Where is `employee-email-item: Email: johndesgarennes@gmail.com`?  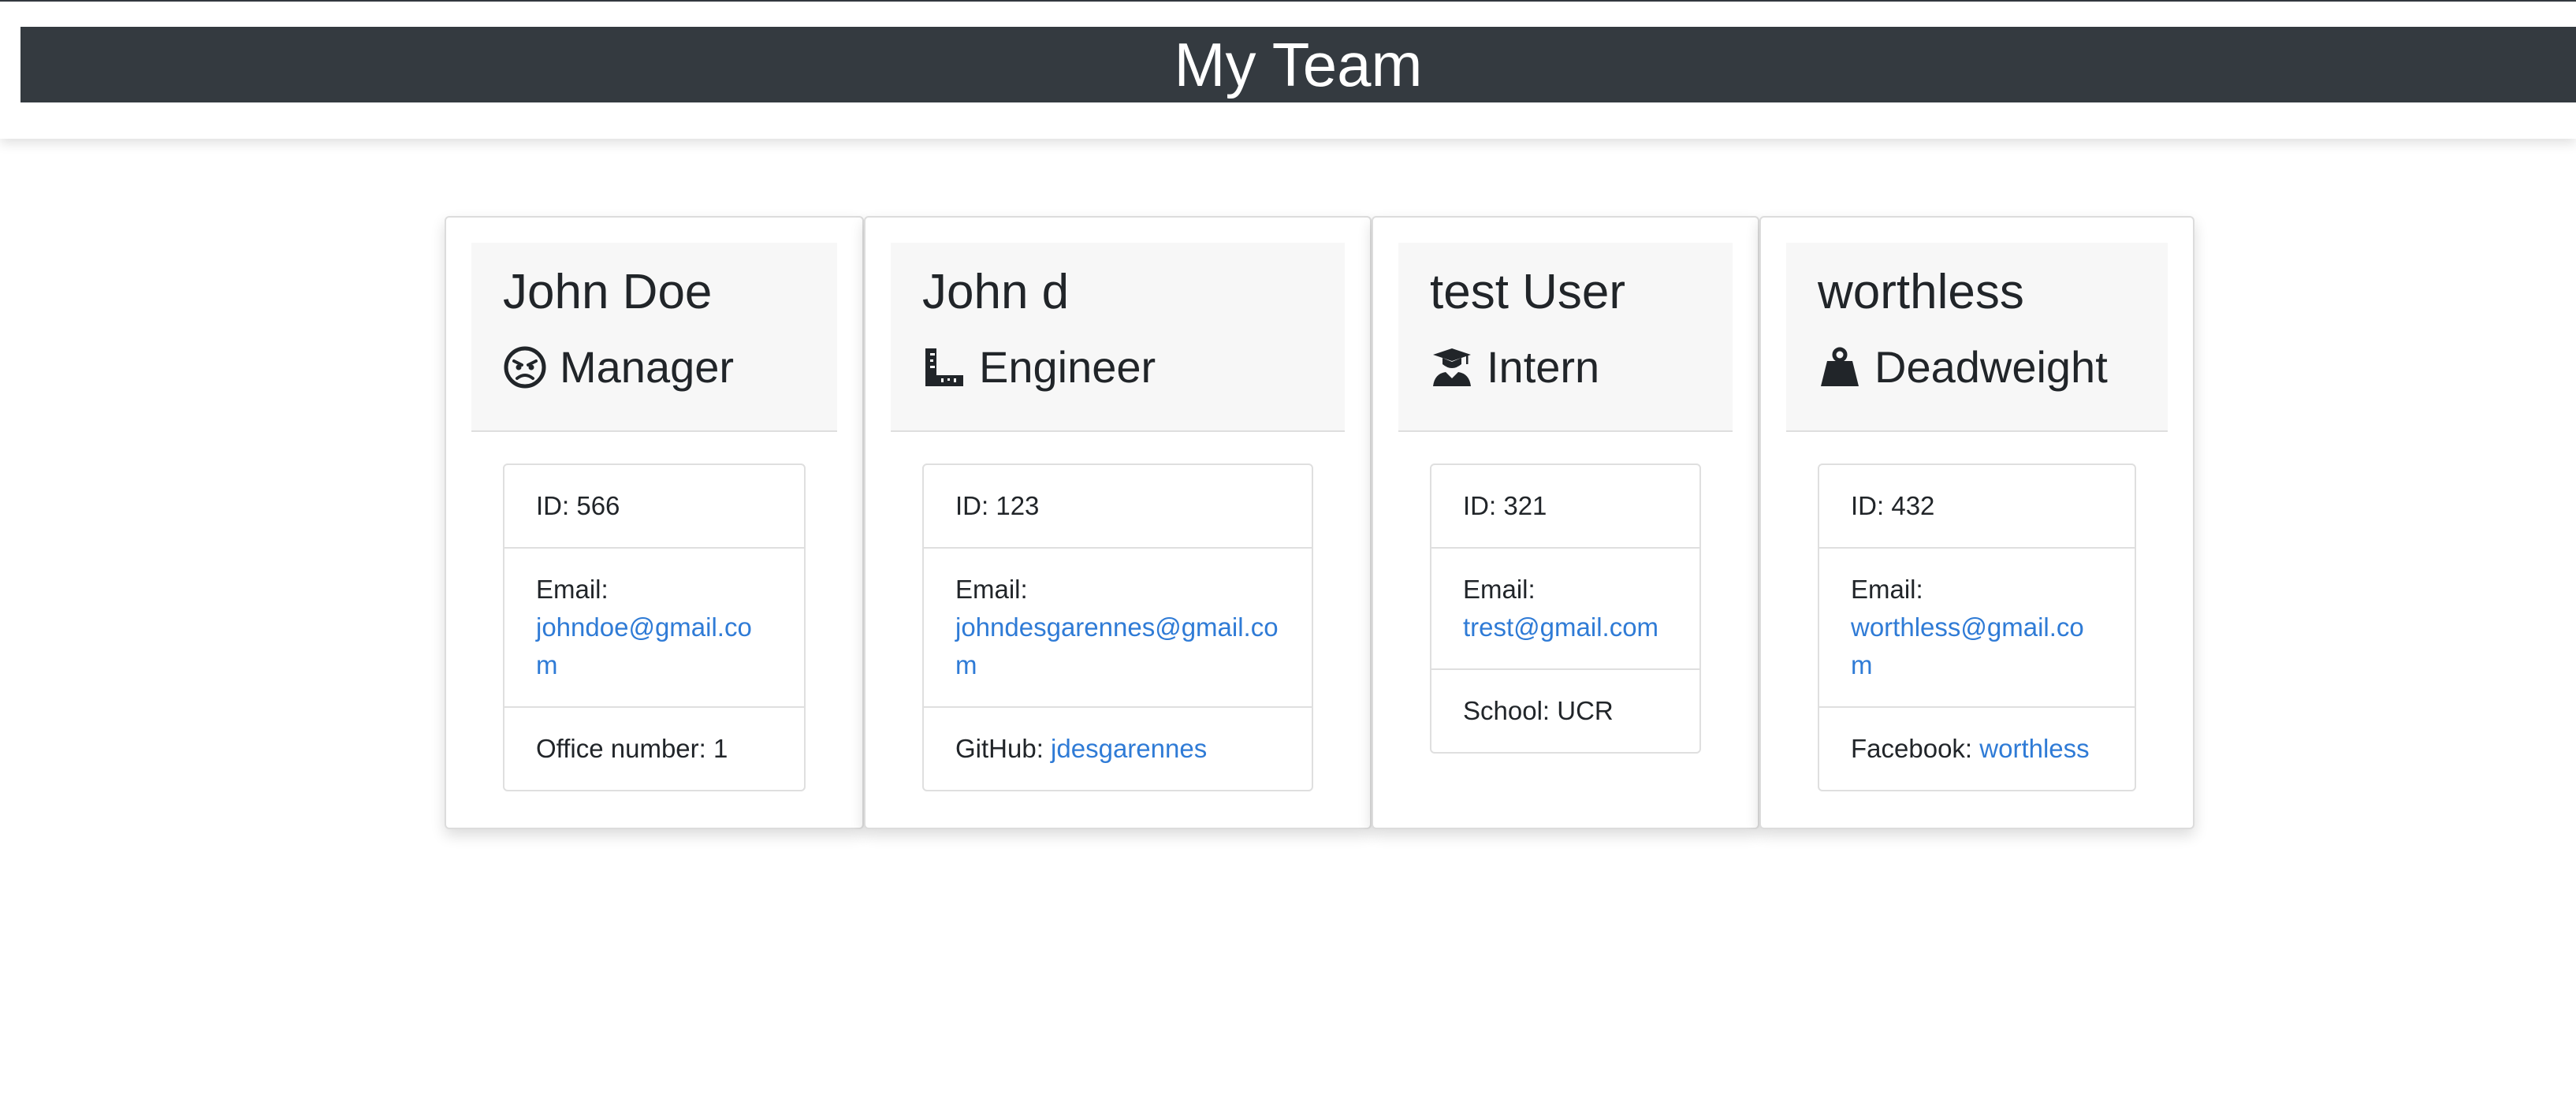 employee-email-item: Email: johndesgarennes@gmail.com is located at coordinates (1118, 628).